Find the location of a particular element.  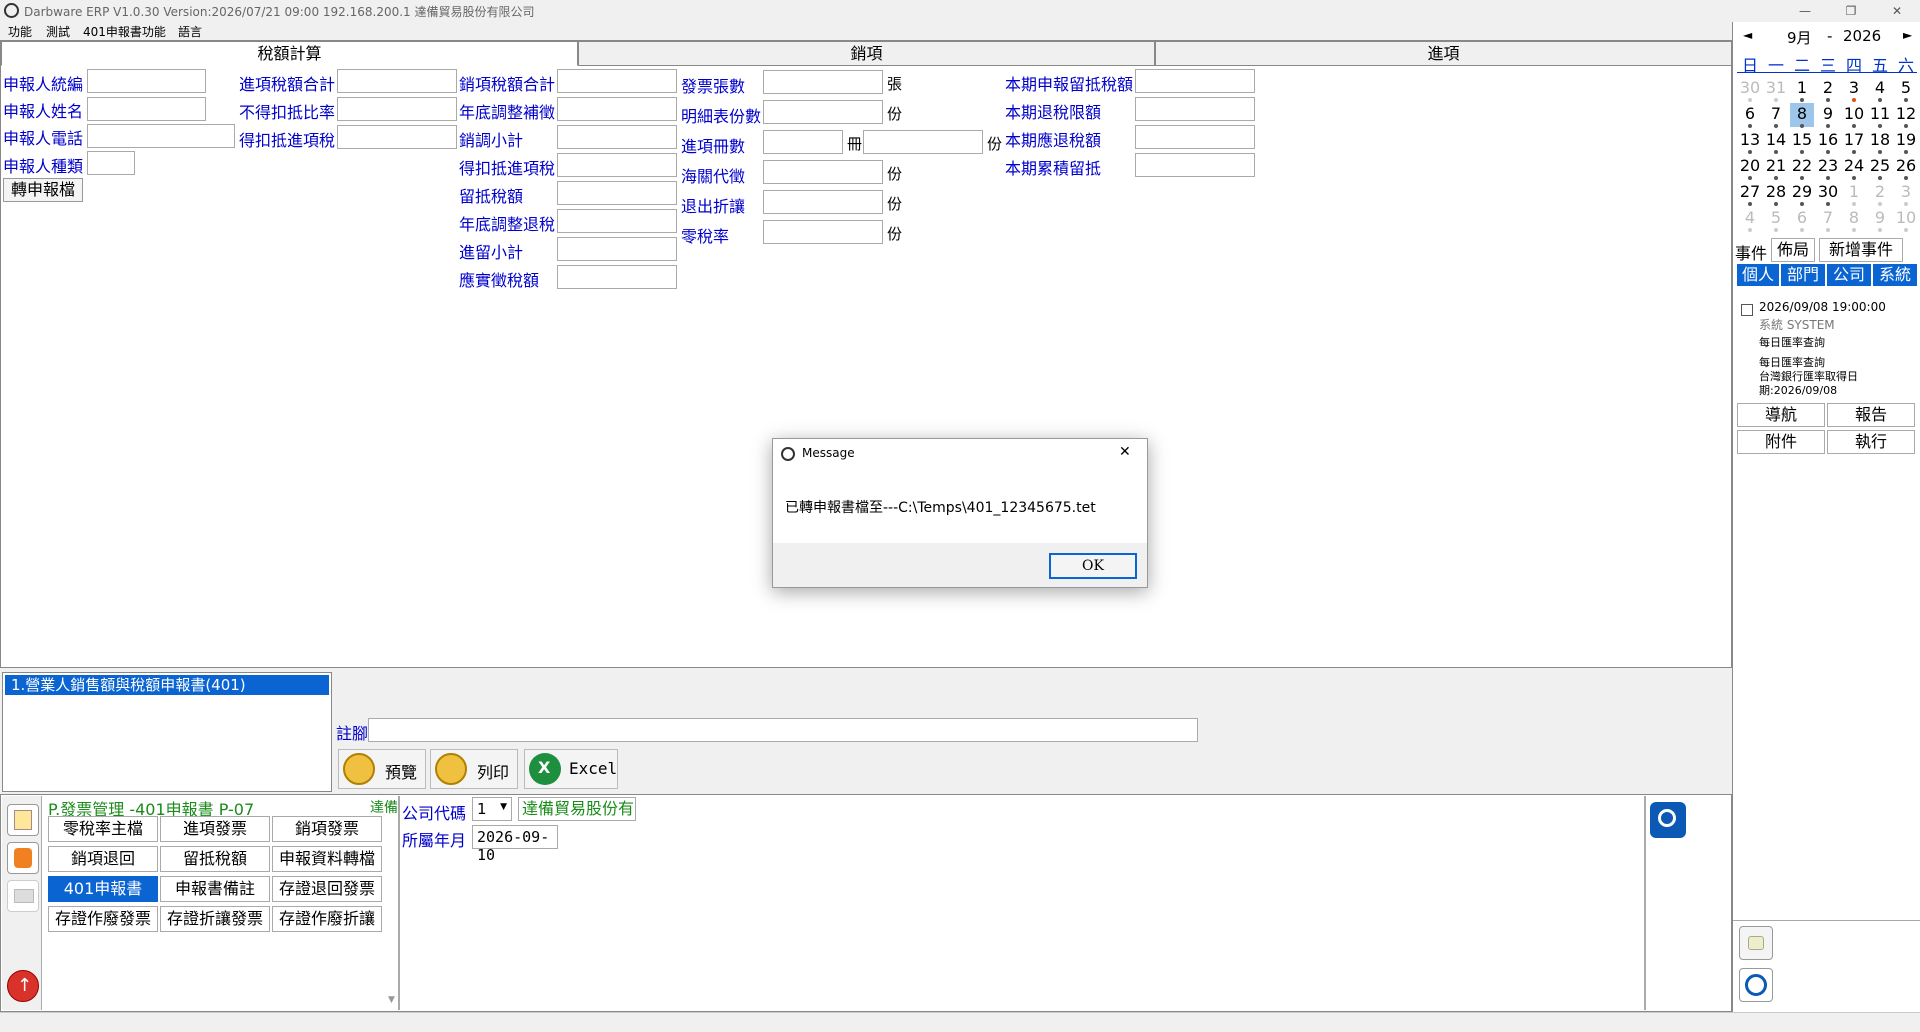

calendar-day: 29 is located at coordinates (1802, 191).